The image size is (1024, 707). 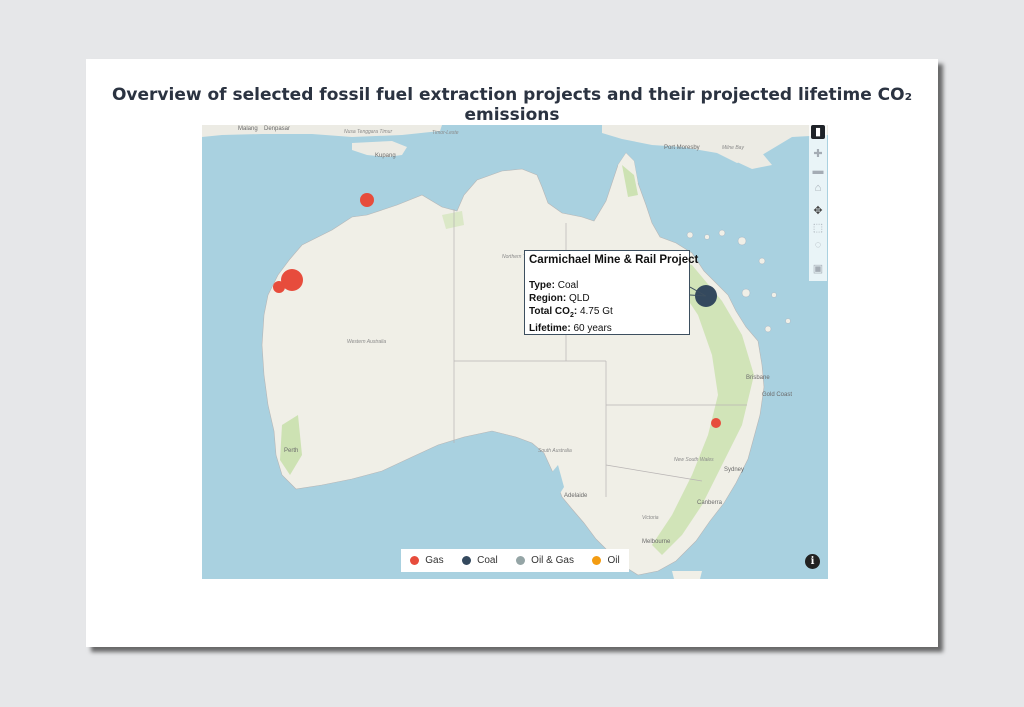 I want to click on legend-item: Gas, so click(x=427, y=560).